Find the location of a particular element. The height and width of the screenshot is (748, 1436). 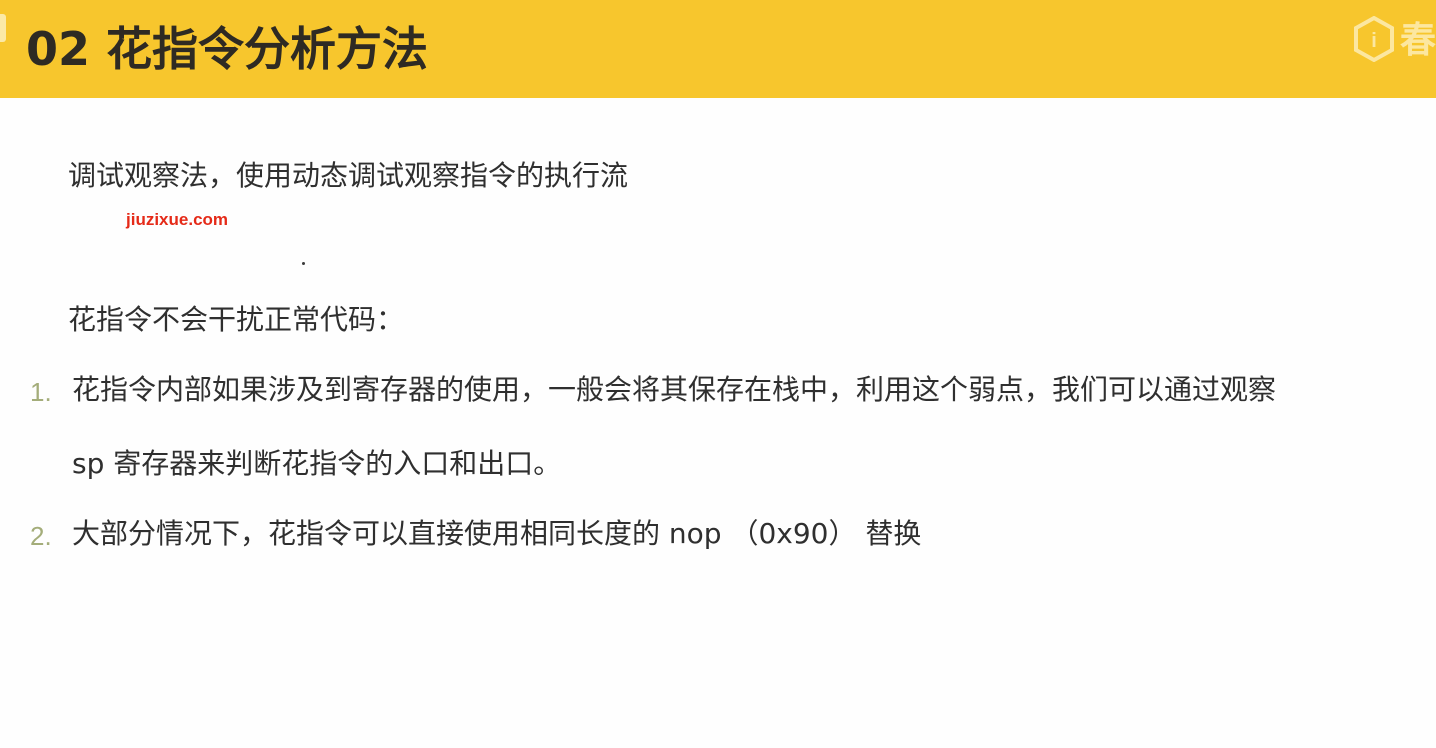

slide-title: 02 花指令分析方法 is located at coordinates (227, 49).